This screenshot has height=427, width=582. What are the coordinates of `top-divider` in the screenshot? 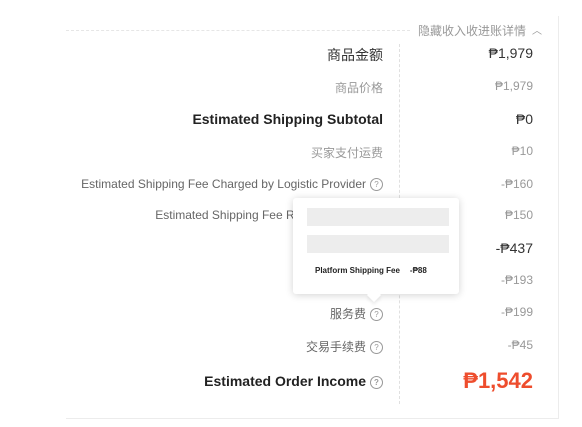 It's located at (238, 30).